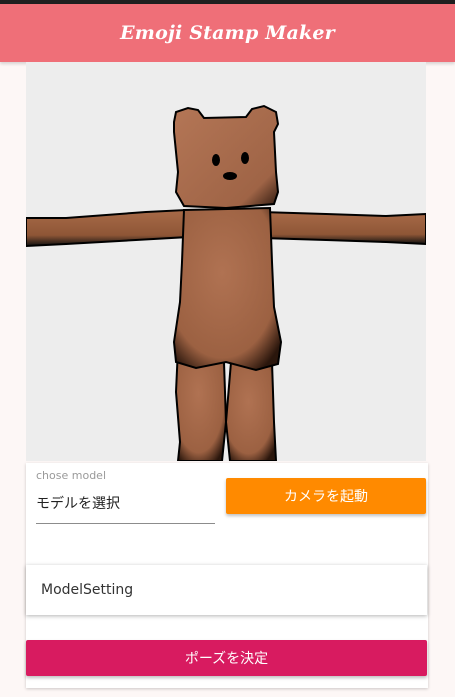 This screenshot has height=697, width=455. I want to click on app-bar: Emoji Stamp Maker, so click(227, 33).